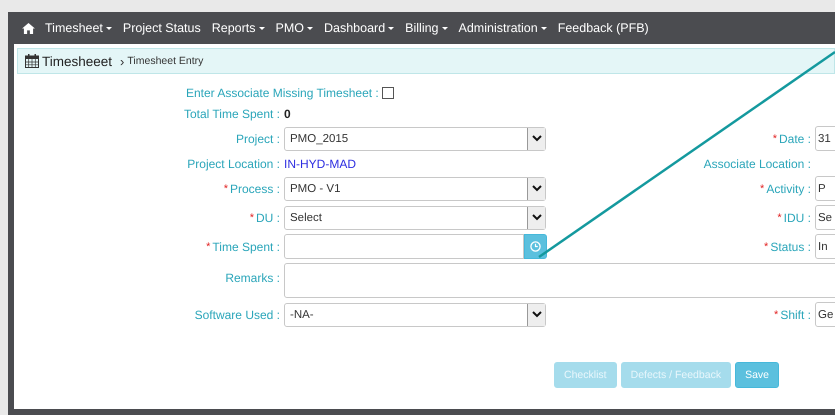 The width and height of the screenshot is (835, 415). What do you see at coordinates (255, 189) in the screenshot?
I see `field-label: Process :` at bounding box center [255, 189].